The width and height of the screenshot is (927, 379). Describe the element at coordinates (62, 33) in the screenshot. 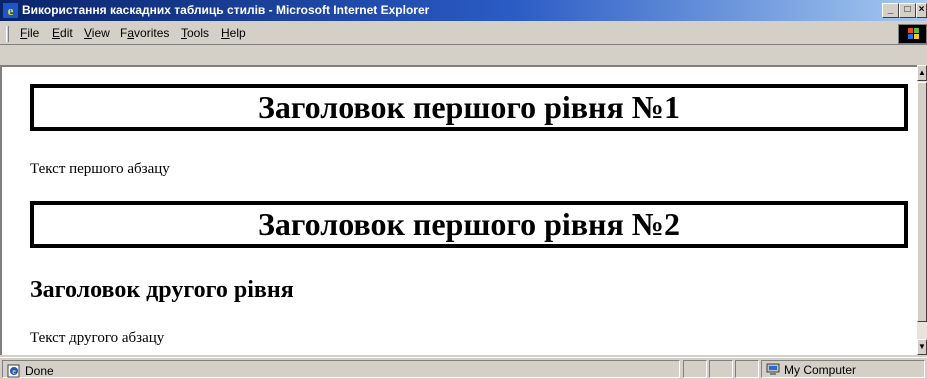

I see `menu-edit: Edit` at that location.